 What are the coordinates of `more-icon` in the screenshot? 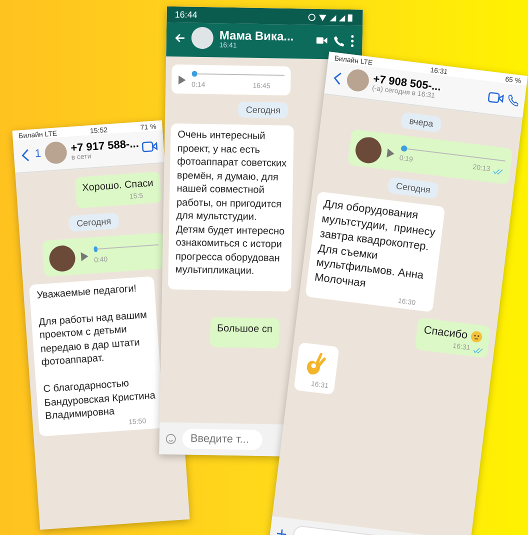 It's located at (352, 41).